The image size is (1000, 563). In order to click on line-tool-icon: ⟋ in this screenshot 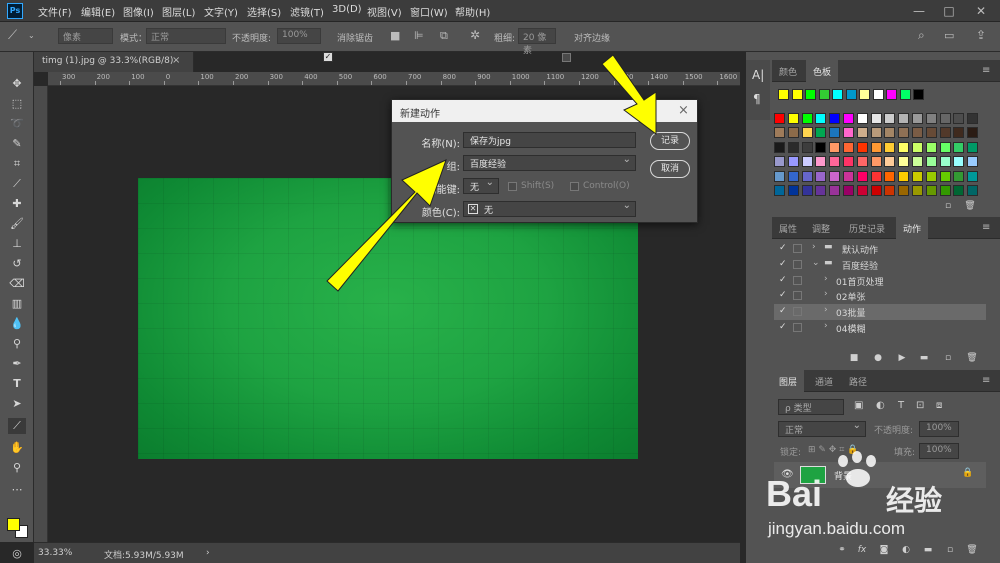, I will do `click(17, 426)`.